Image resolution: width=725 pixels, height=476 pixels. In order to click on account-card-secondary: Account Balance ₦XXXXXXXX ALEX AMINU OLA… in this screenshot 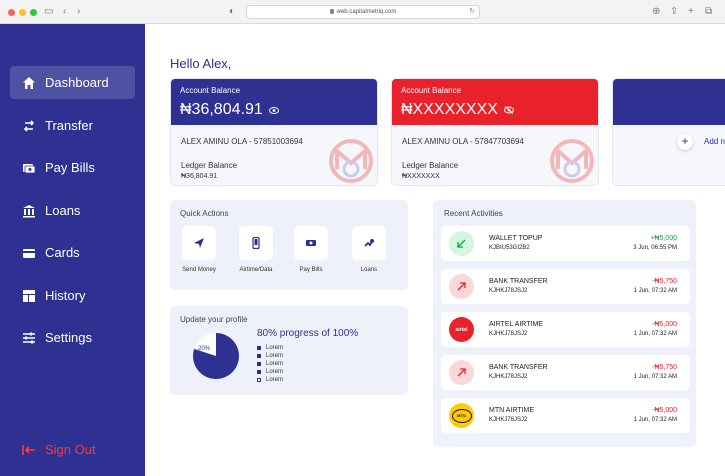, I will do `click(495, 132)`.